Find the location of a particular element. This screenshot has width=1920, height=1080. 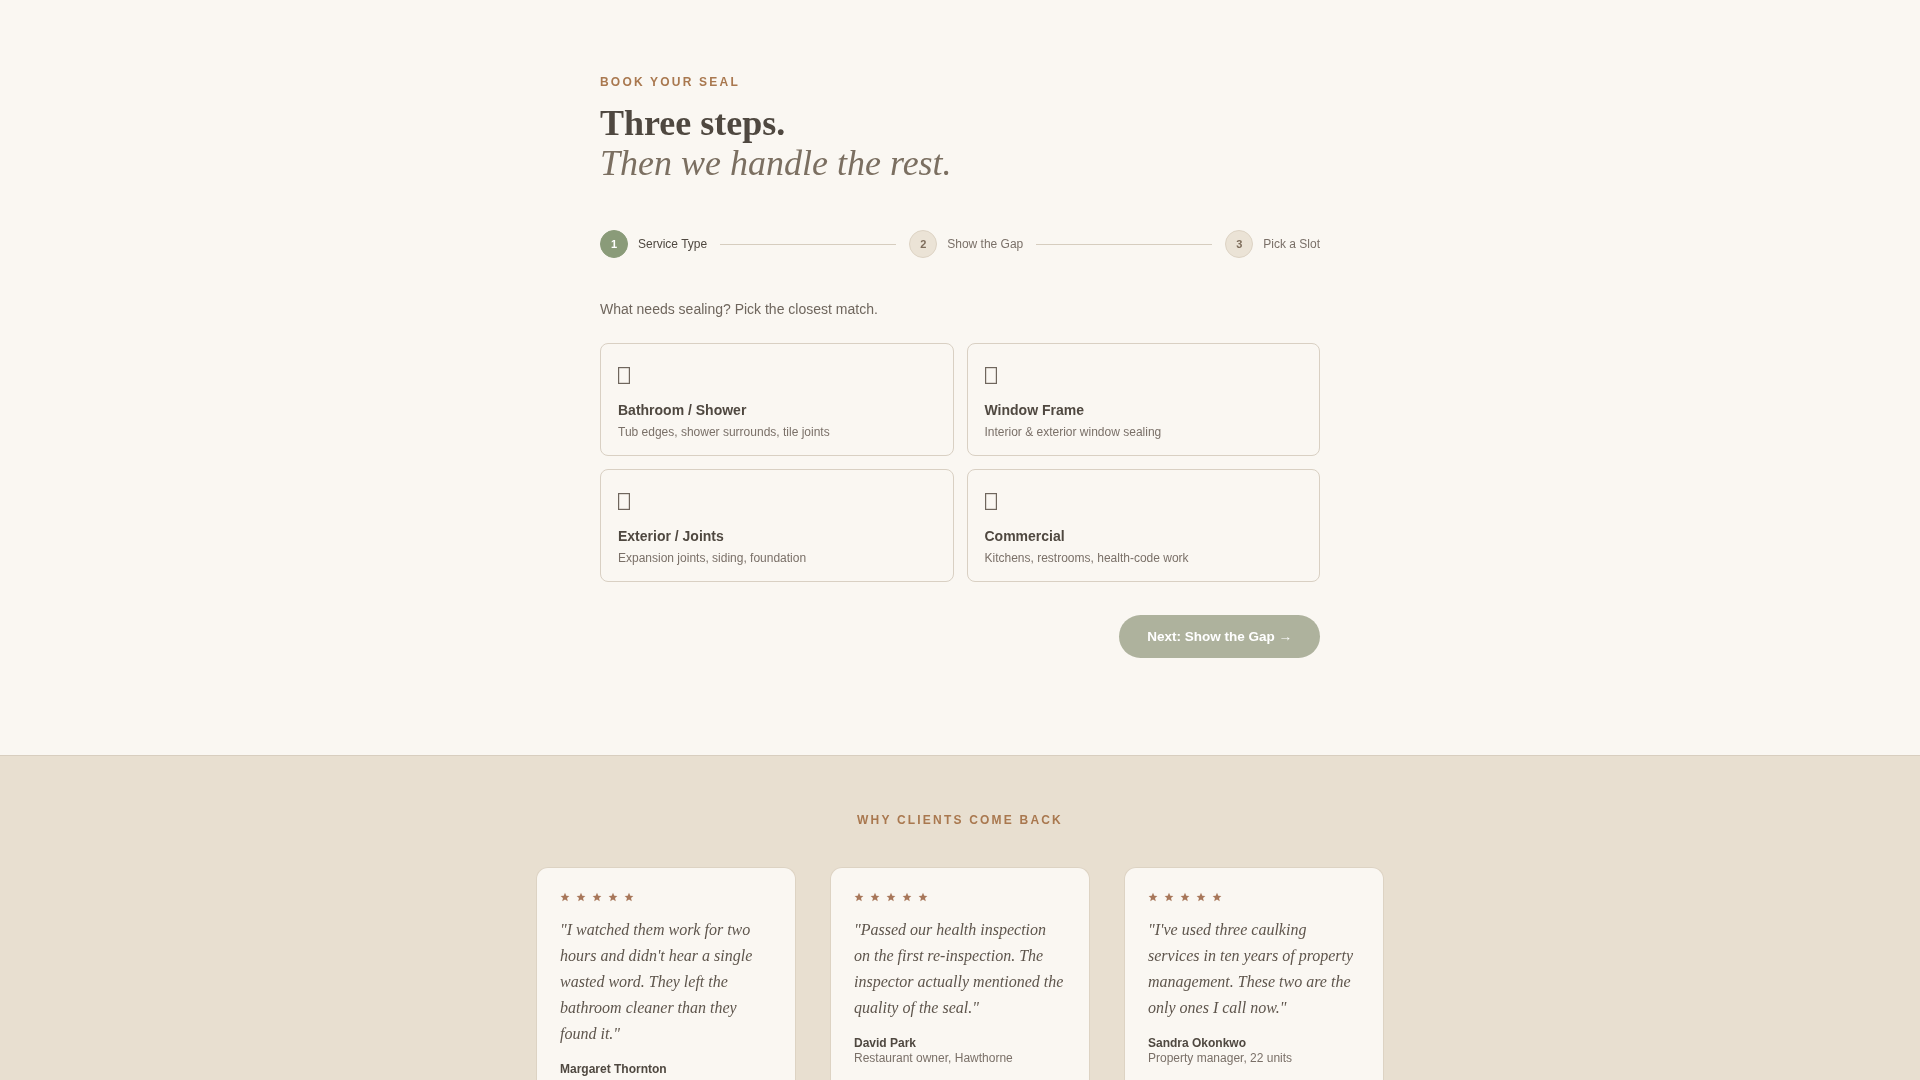

page-title: Three steps. is located at coordinates (693, 123).